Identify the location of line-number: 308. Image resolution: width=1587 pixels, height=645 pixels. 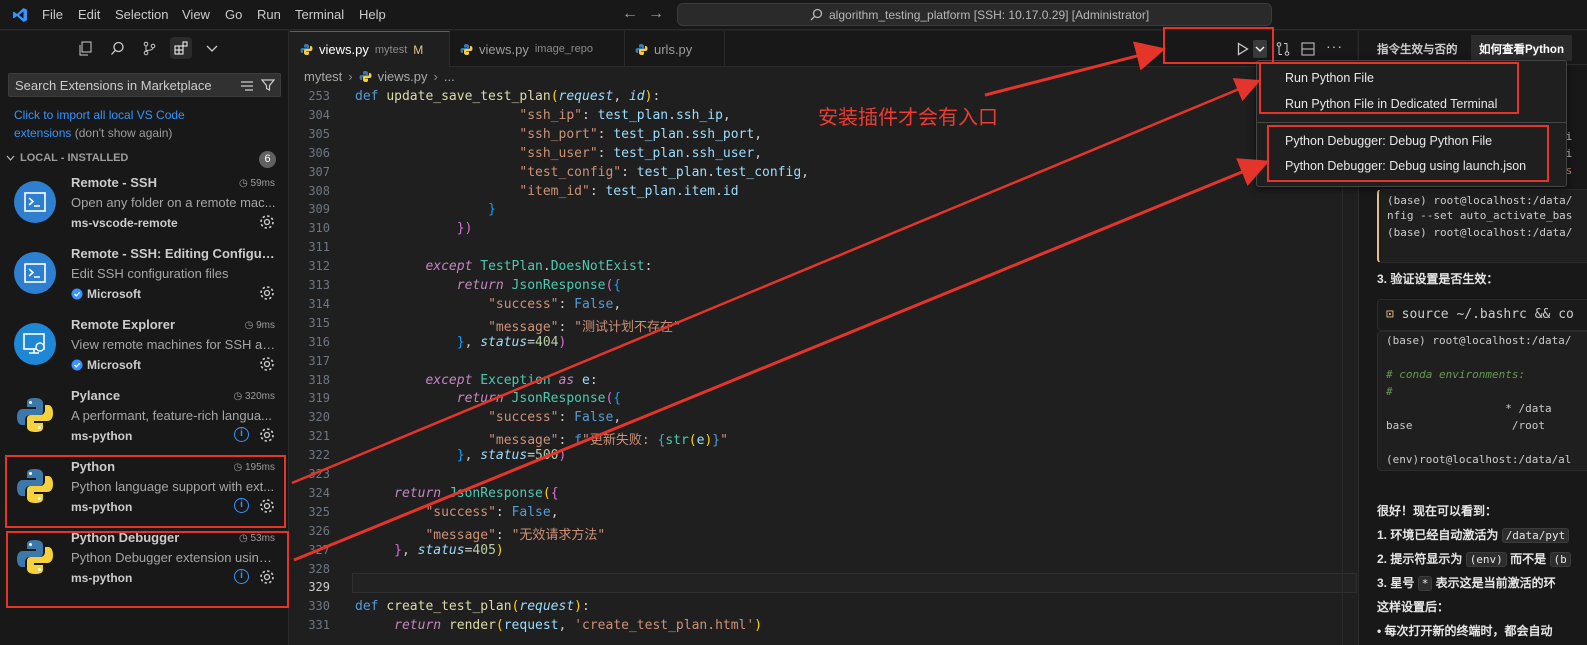
(319, 190).